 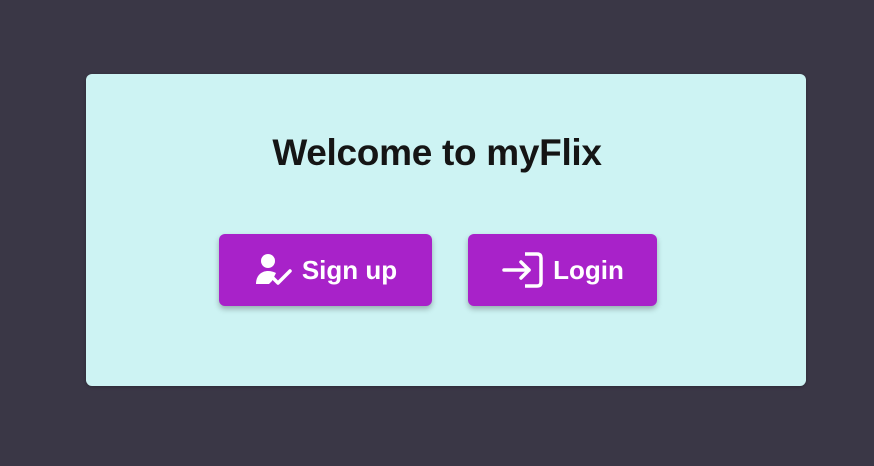 I want to click on signup-button-label: Sign up, so click(x=349, y=270).